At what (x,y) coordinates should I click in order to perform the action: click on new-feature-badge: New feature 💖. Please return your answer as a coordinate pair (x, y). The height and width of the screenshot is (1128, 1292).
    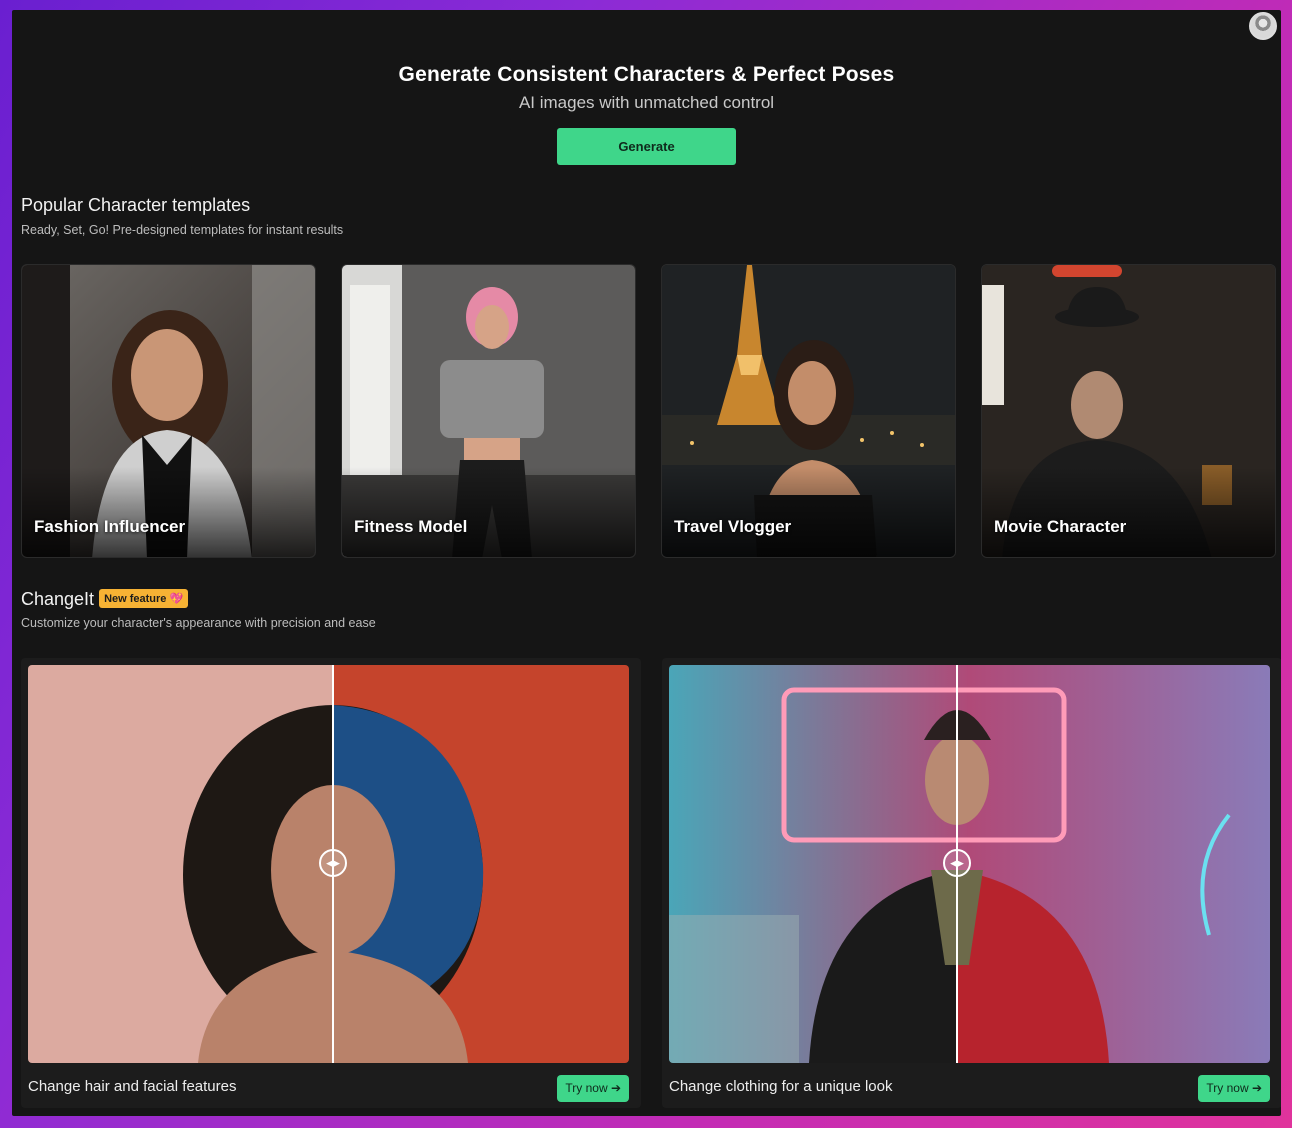
    Looking at the image, I should click on (144, 598).